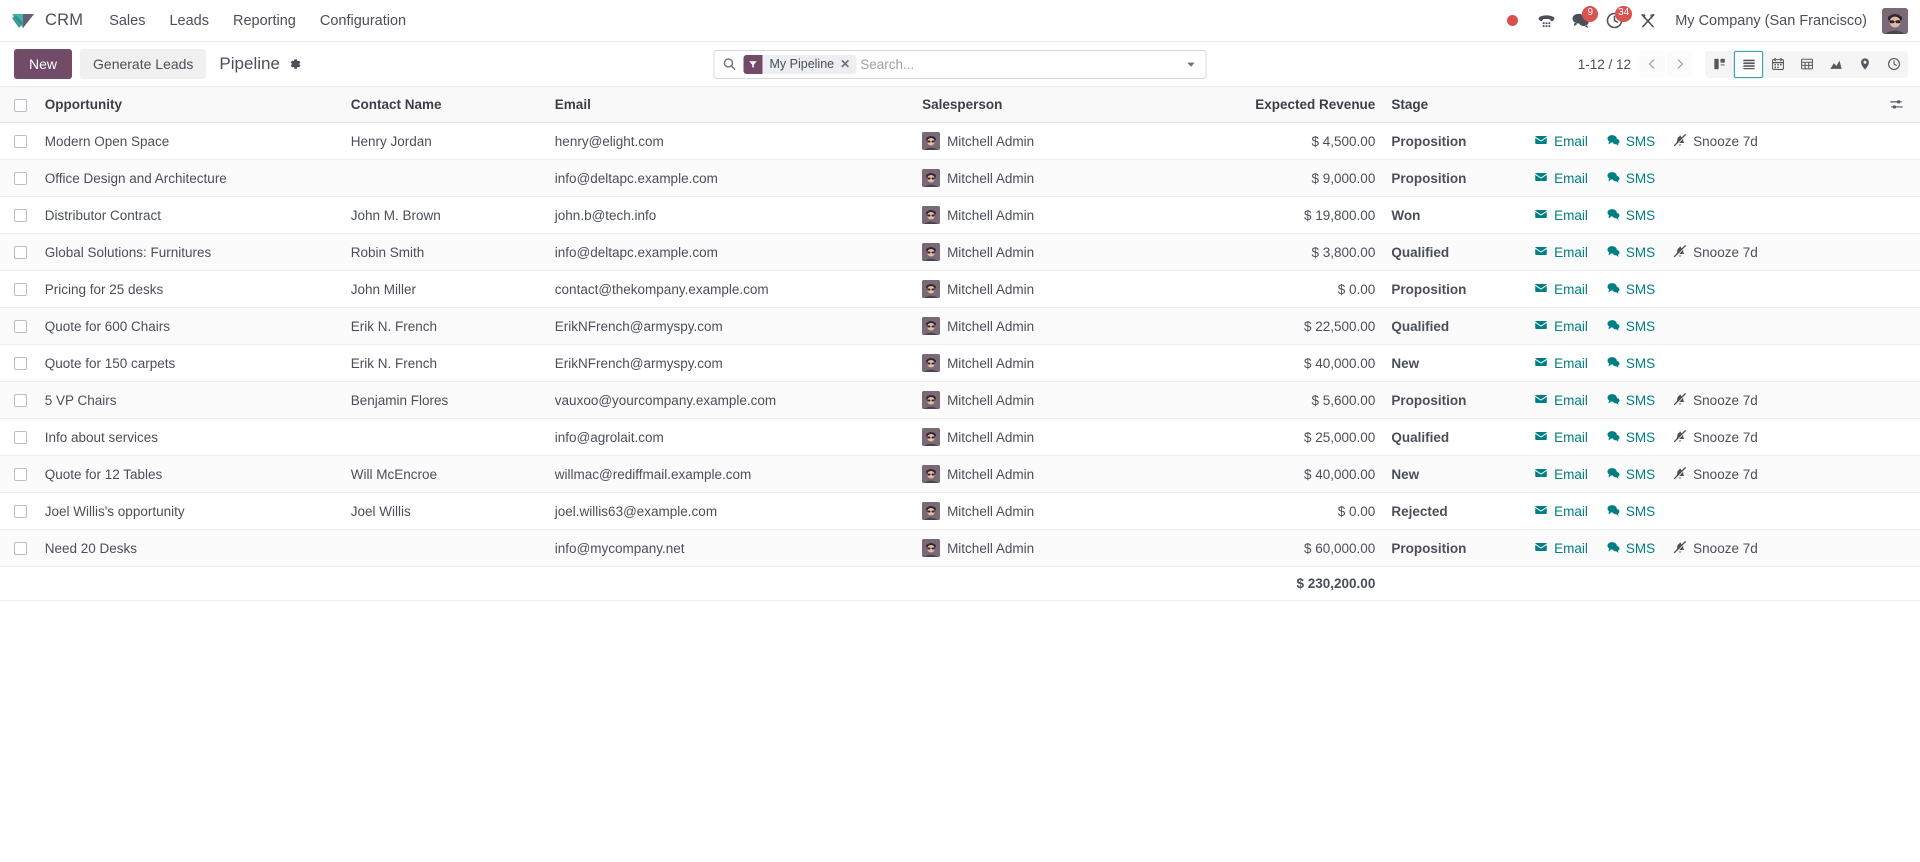 This screenshot has width=1920, height=862. I want to click on tools-icon, so click(1648, 21).